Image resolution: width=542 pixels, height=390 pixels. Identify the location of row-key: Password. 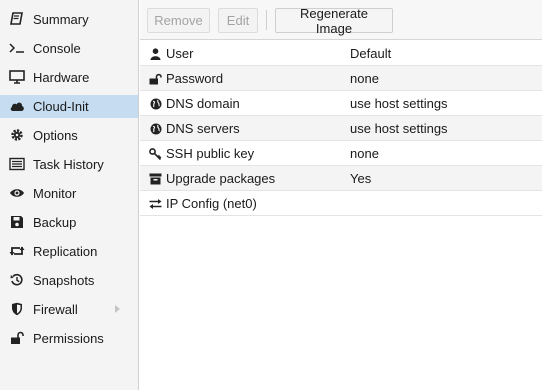
(195, 78).